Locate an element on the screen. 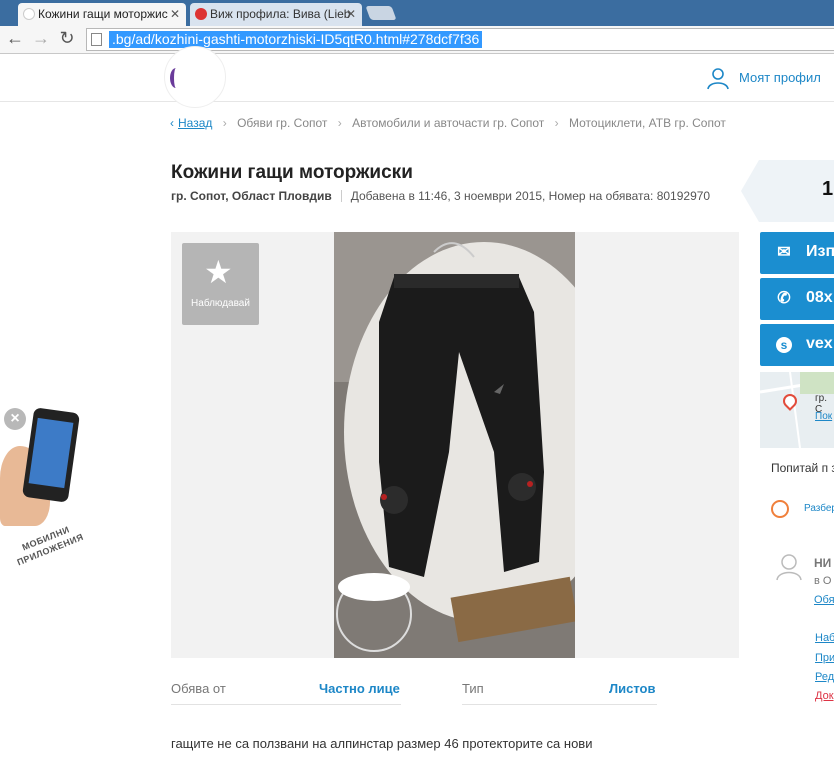 Image resolution: width=834 pixels, height=768 pixels. send-message-button: ✉ Изп is located at coordinates (797, 253).